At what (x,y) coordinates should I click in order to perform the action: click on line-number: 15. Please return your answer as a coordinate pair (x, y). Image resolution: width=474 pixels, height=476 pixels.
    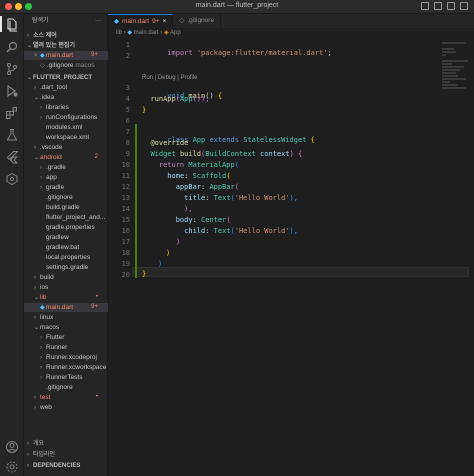
    Looking at the image, I should click on (125, 220).